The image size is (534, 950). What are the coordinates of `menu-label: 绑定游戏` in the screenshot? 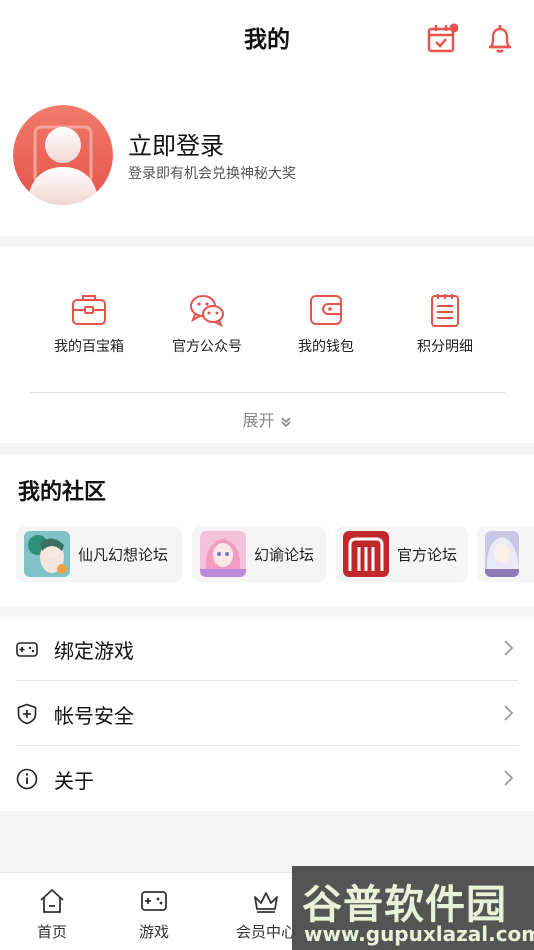 It's located at (94, 651).